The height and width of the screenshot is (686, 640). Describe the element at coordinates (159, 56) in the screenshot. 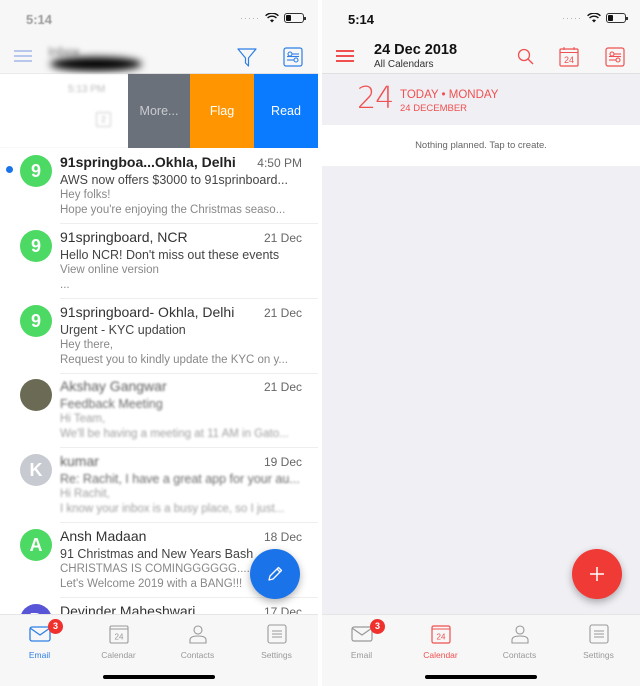

I see `email-header: Inbox` at that location.